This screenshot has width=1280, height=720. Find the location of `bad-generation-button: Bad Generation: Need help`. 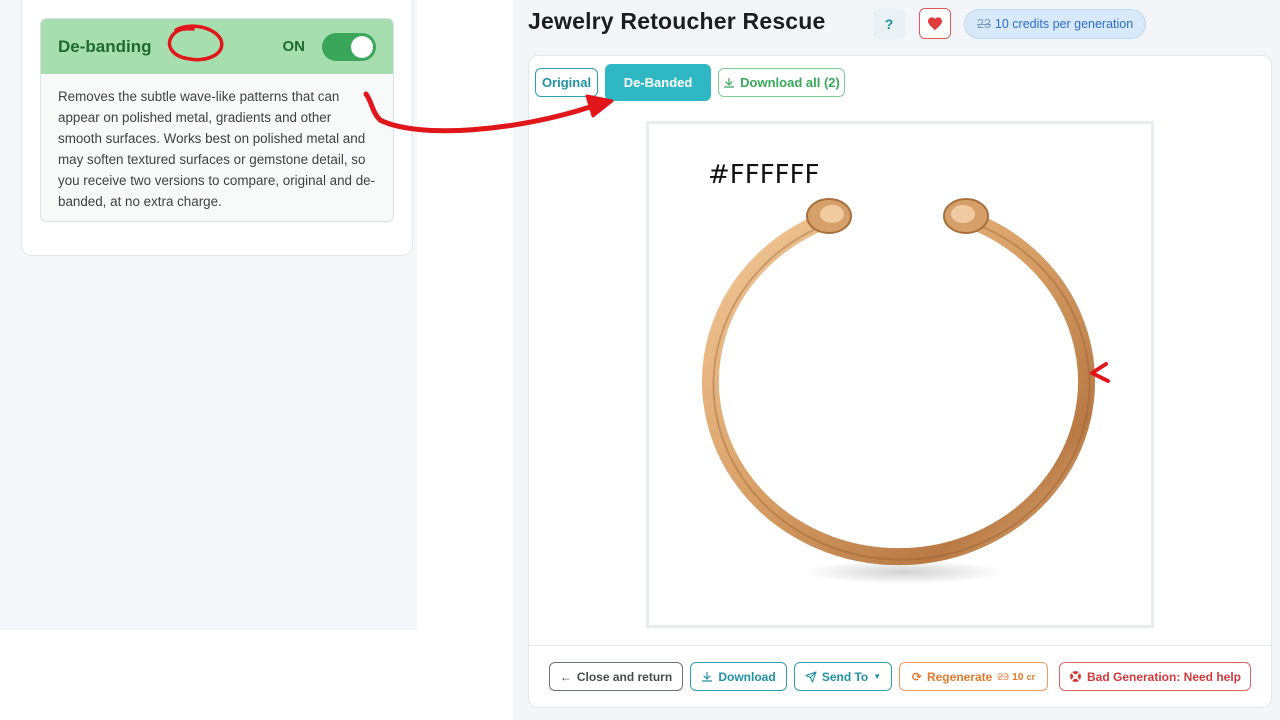

bad-generation-button: Bad Generation: Need help is located at coordinates (1155, 676).